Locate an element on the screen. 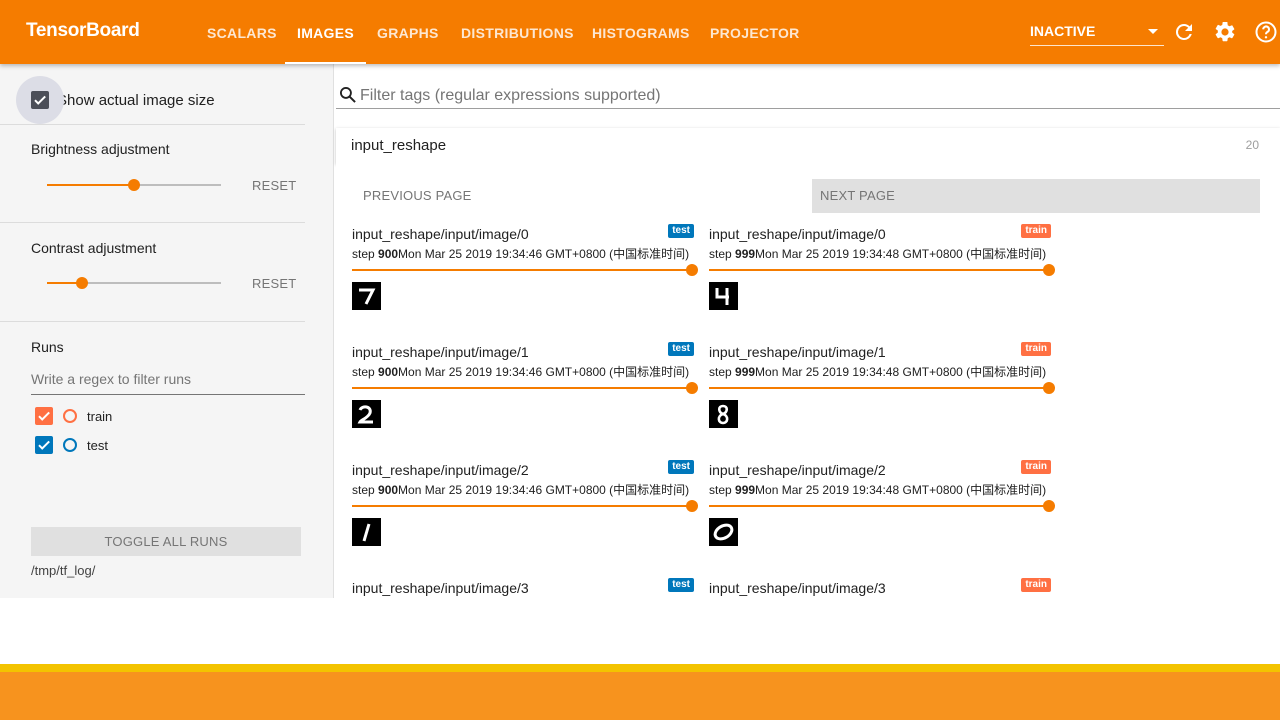 The image size is (1280, 720). tab-histograms: HISTOGRAMS is located at coordinates (641, 32).